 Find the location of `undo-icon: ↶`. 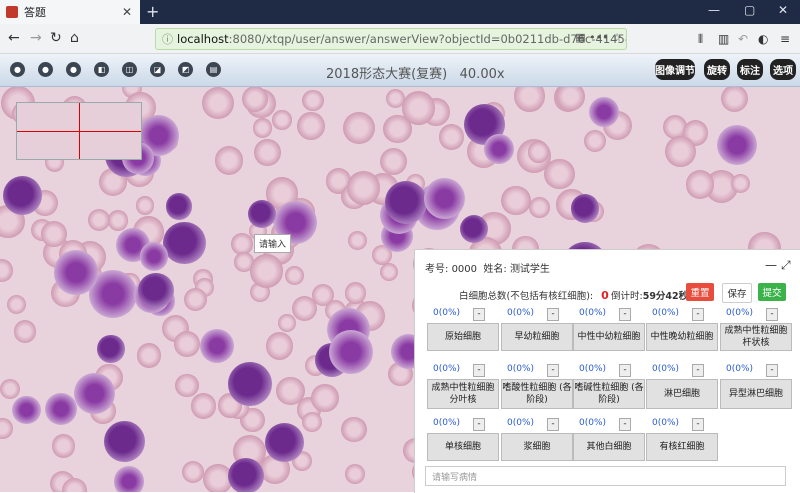

undo-icon: ↶ is located at coordinates (743, 39).